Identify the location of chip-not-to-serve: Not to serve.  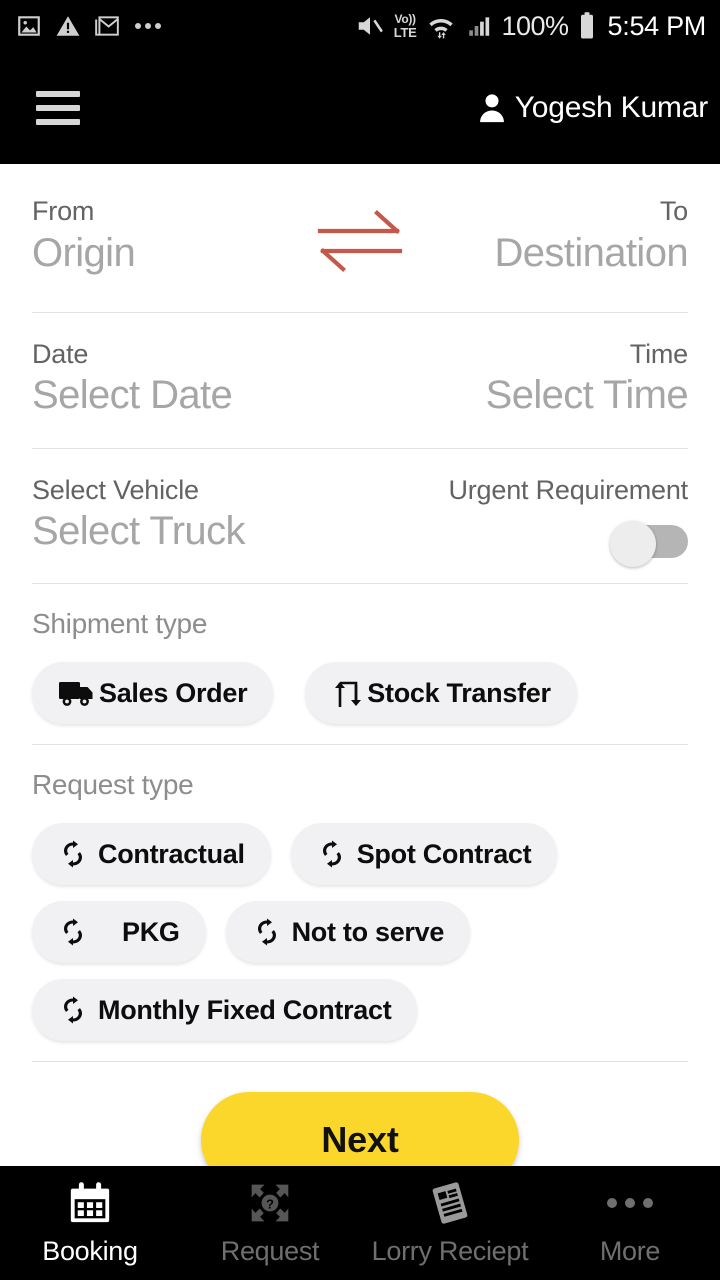
(348, 932).